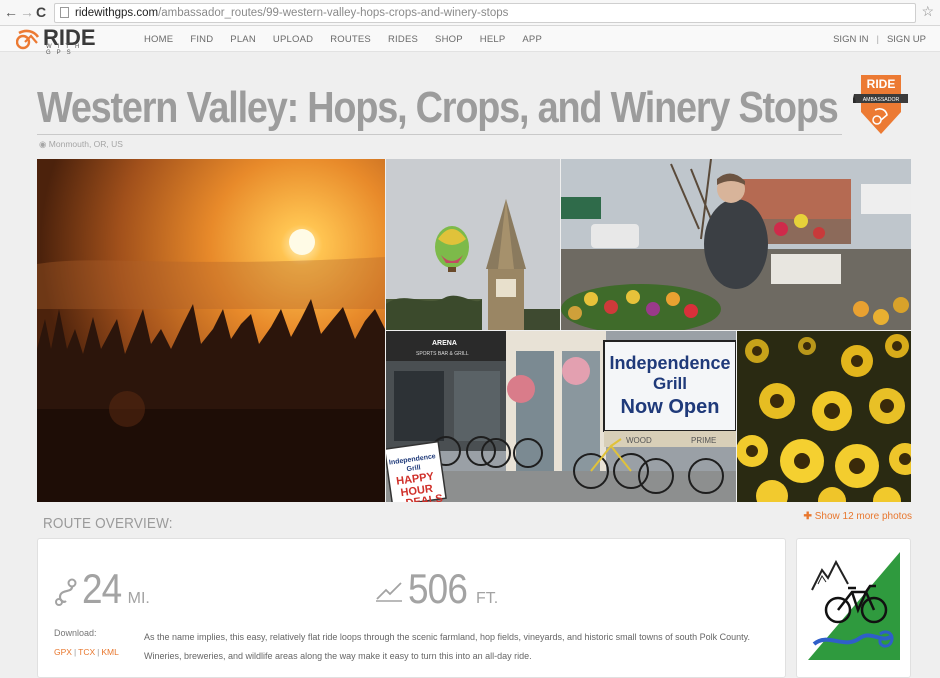 Image resolution: width=940 pixels, height=678 pixels. Describe the element at coordinates (493, 39) in the screenshot. I see `nav-help: HELP` at that location.